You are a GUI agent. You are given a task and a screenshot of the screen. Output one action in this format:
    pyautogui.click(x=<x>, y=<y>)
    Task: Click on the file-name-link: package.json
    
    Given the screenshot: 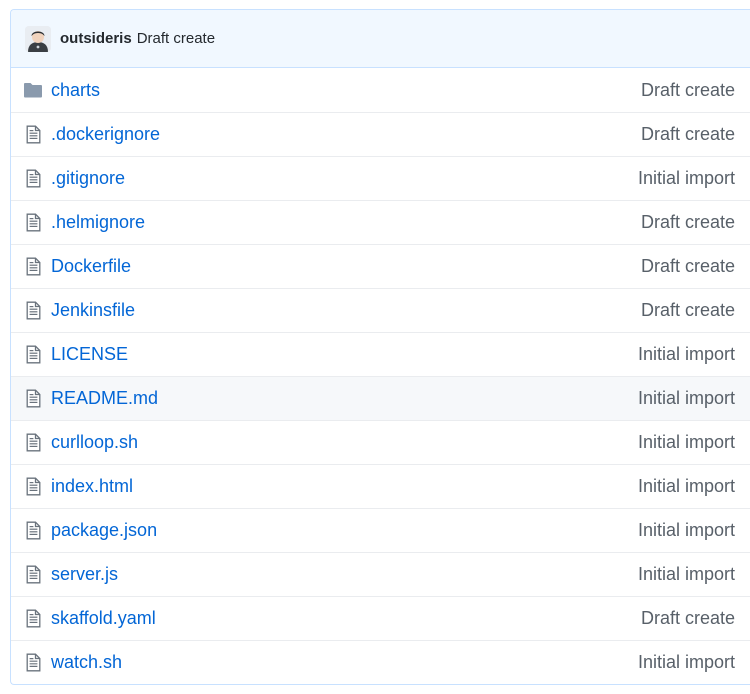 What is the action you would take?
    pyautogui.click(x=104, y=530)
    